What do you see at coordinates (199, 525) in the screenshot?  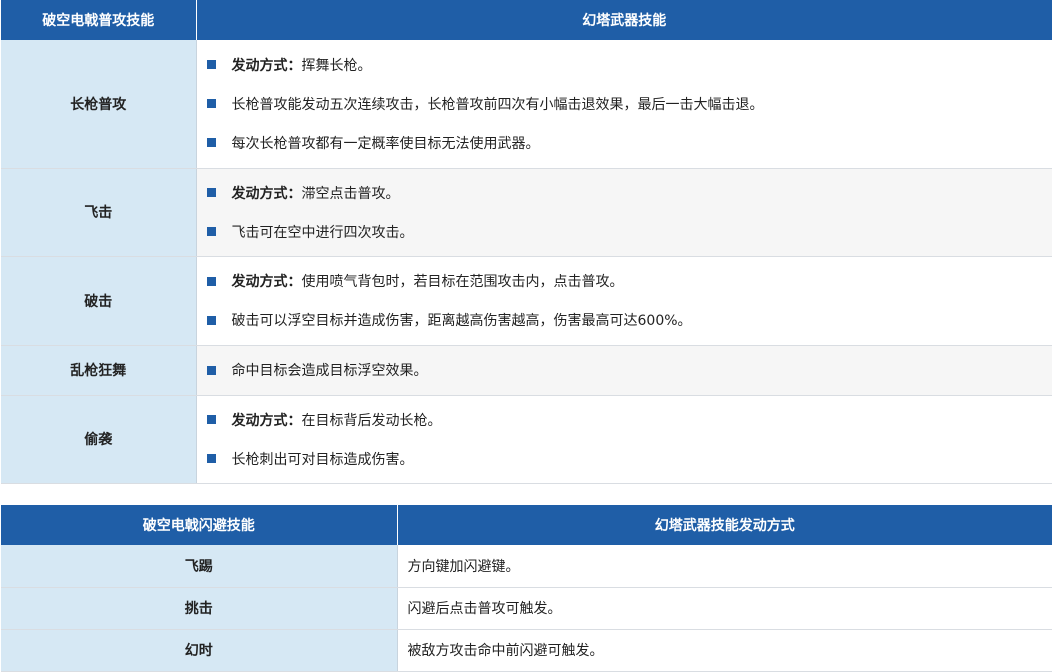 I see `header-weapon-dodge-skill: 破空电戟闪避技能` at bounding box center [199, 525].